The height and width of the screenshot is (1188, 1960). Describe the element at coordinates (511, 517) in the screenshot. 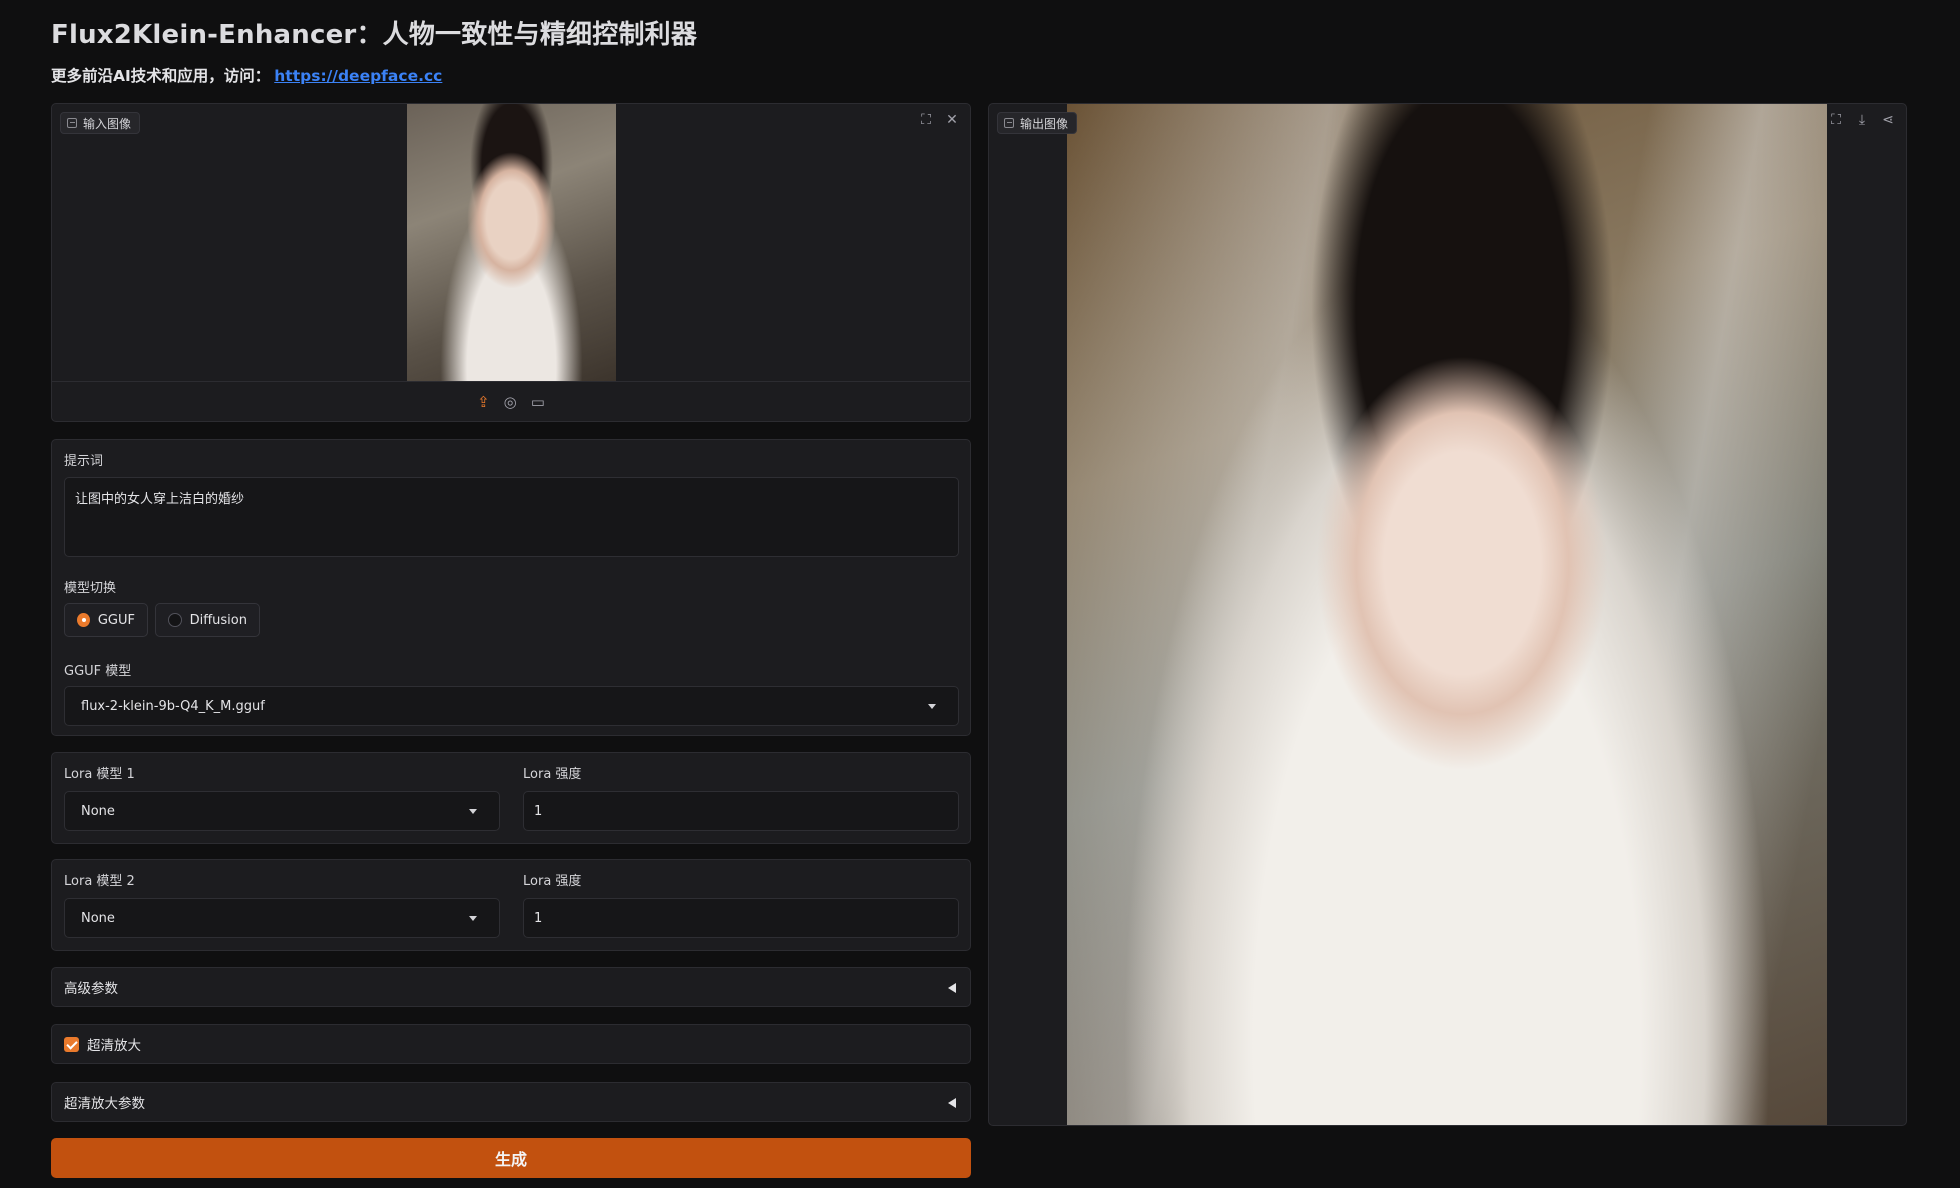

I see `prompt-textarea: 让图中的女人穿上洁白的婚纱` at that location.